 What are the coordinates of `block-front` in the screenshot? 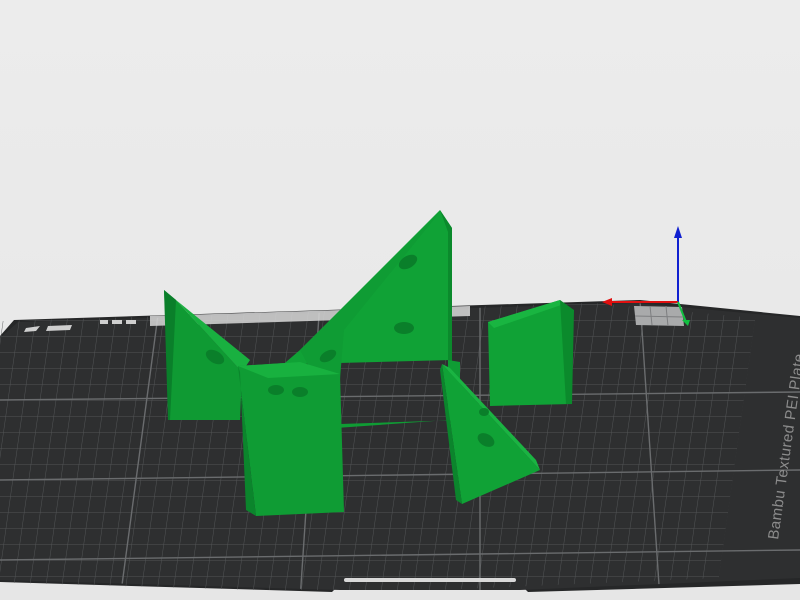 It's located at (291, 439).